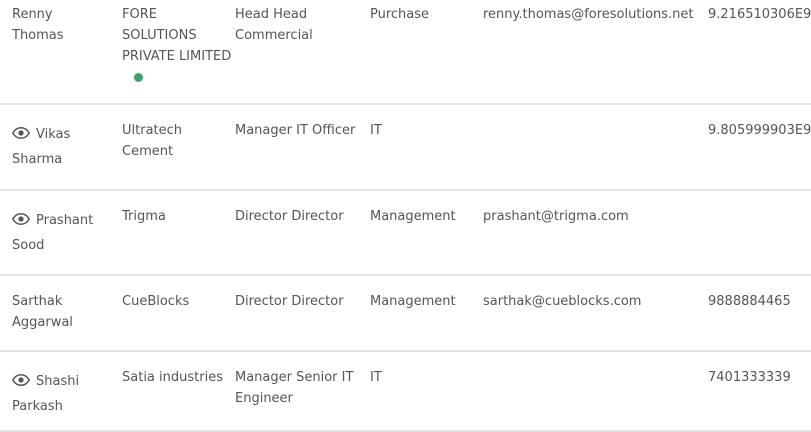  I want to click on phone: 9.216510306E9, so click(759, 14).